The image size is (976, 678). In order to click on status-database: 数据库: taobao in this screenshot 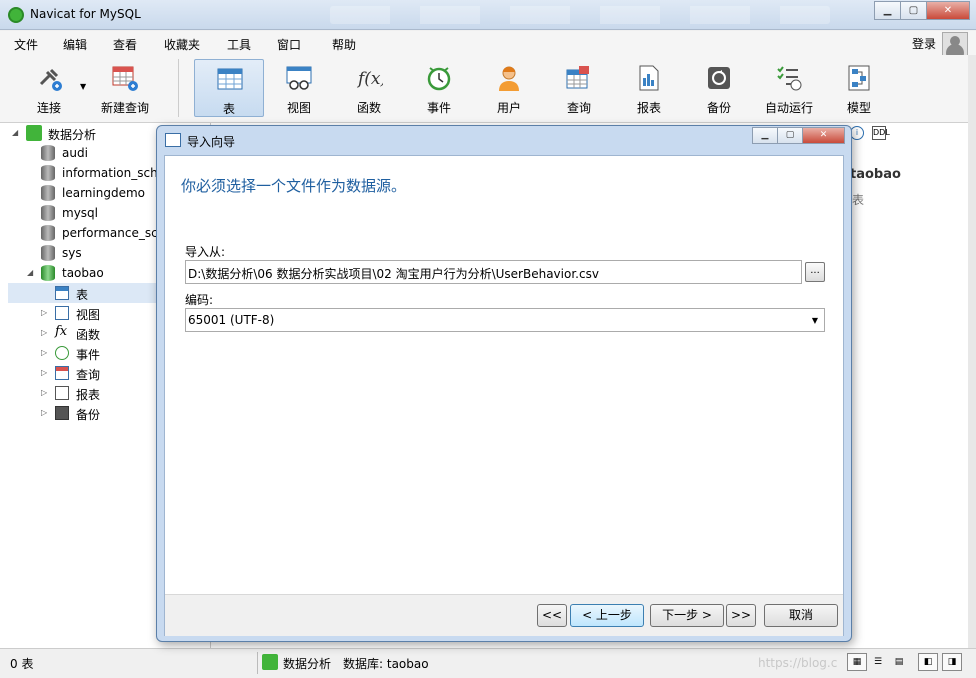, I will do `click(386, 664)`.